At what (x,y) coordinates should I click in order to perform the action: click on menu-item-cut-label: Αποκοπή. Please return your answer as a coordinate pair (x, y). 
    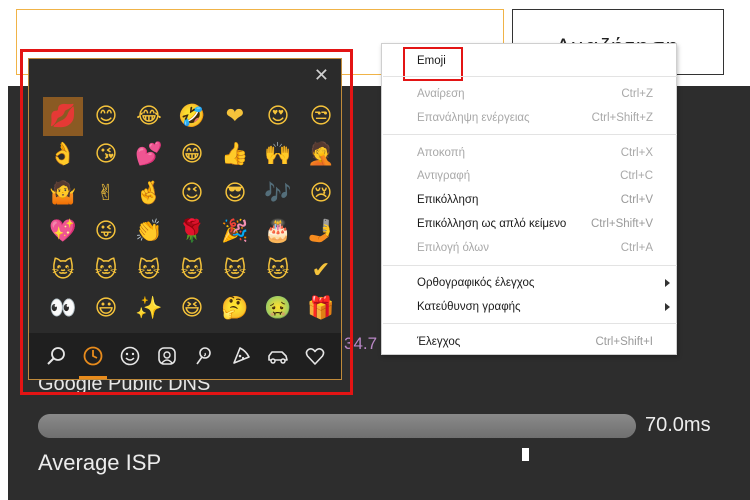
    Looking at the image, I should click on (441, 153).